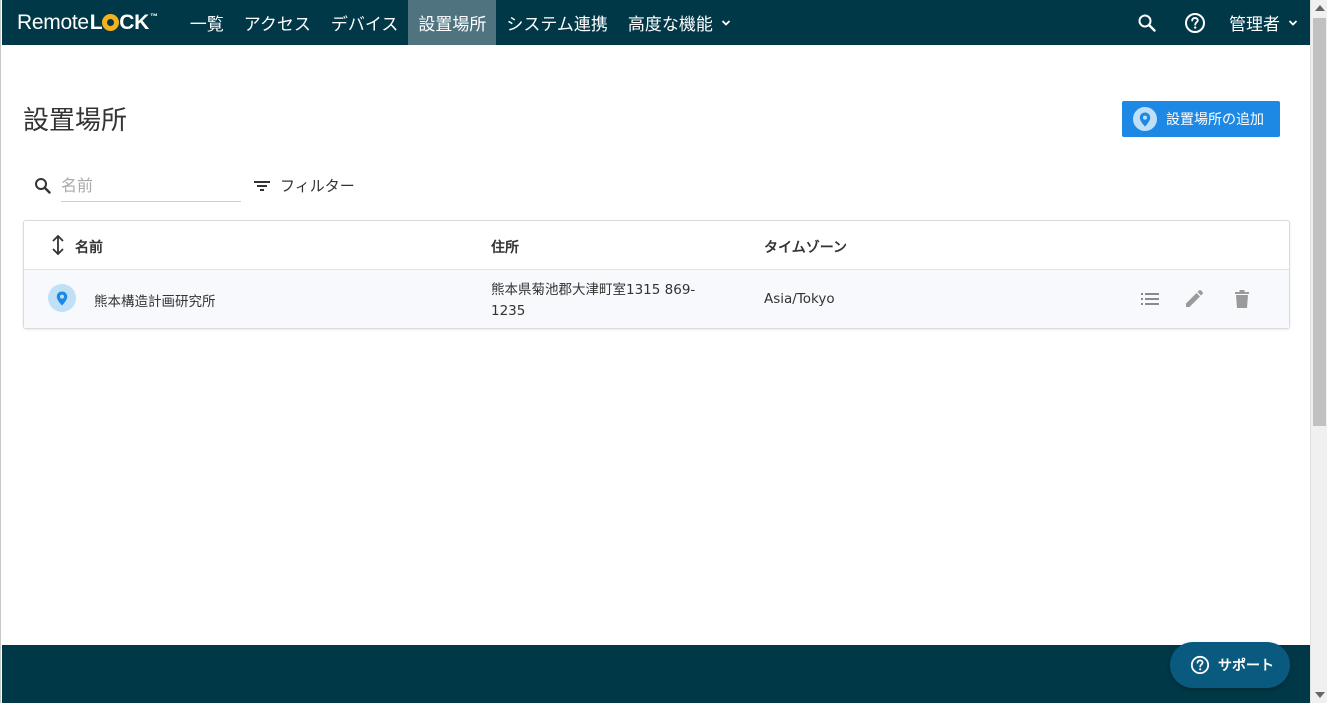 The image size is (1327, 703). Describe the element at coordinates (799, 299) in the screenshot. I see `location-timezone: Asia/Tokyo` at that location.